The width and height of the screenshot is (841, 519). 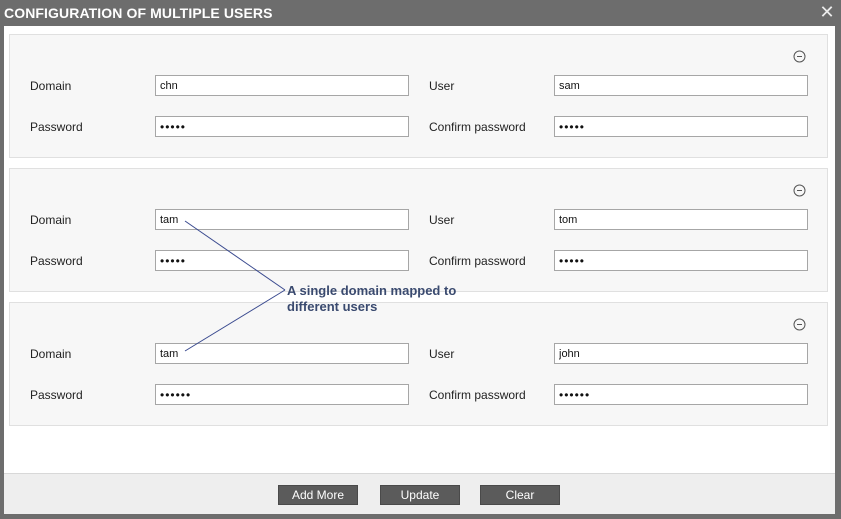 I want to click on annotation-connector-lines, so click(x=235, y=286).